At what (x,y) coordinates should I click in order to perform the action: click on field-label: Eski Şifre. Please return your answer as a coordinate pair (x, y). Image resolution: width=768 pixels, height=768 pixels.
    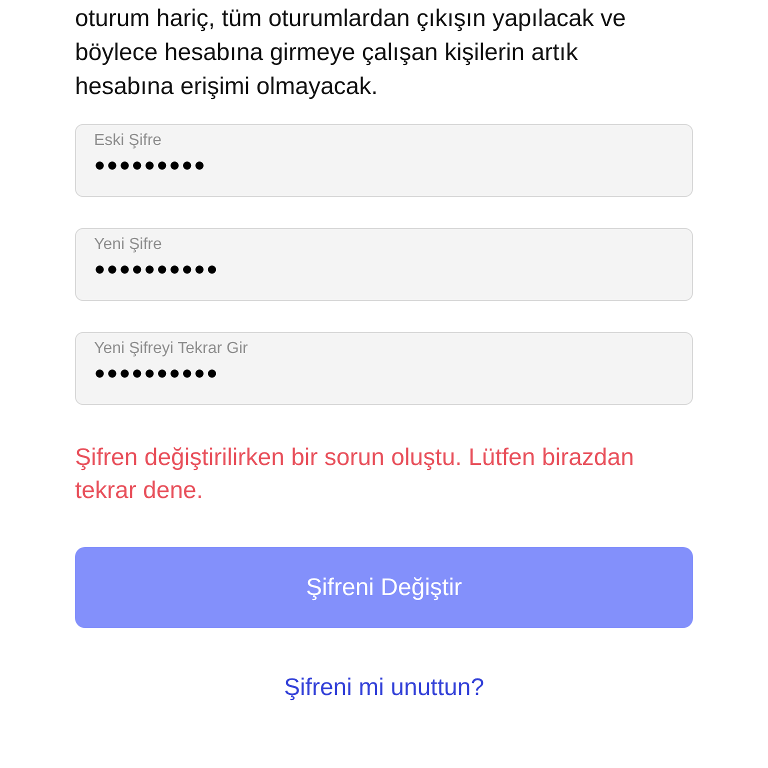
    Looking at the image, I should click on (128, 141).